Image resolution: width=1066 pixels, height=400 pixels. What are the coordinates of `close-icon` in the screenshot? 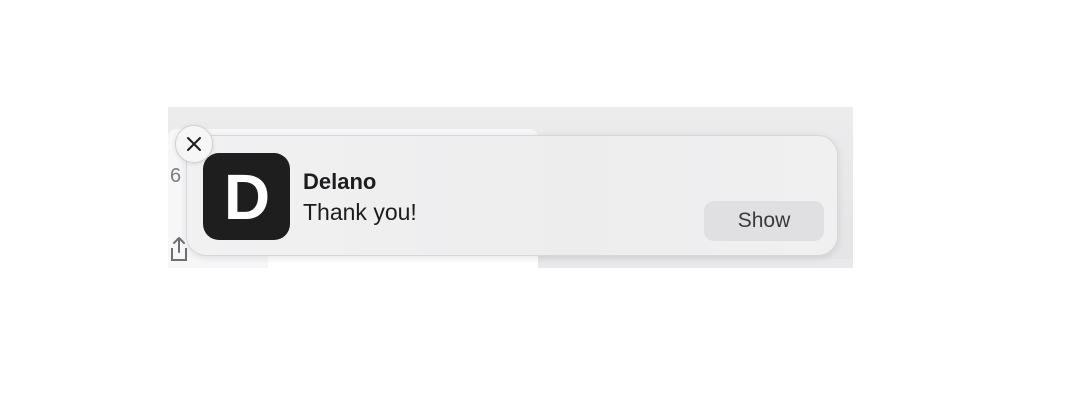 It's located at (194, 144).